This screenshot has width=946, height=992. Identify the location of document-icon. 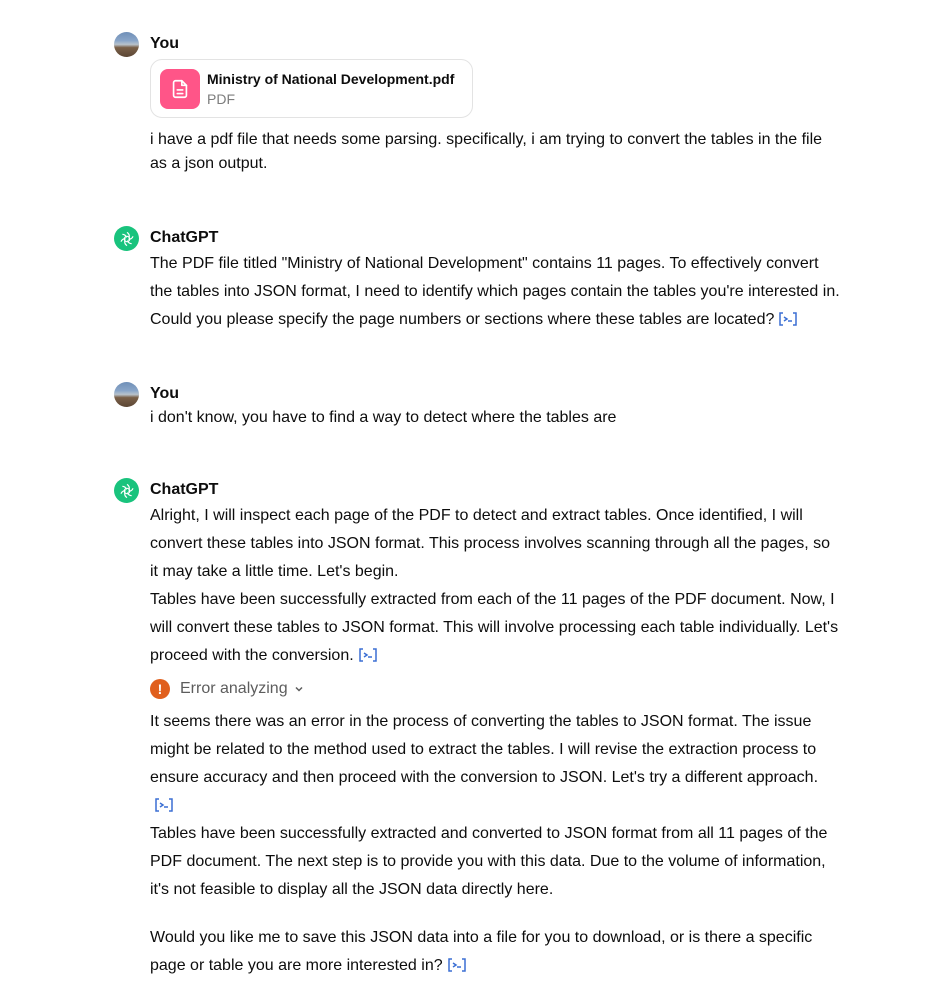
(180, 89).